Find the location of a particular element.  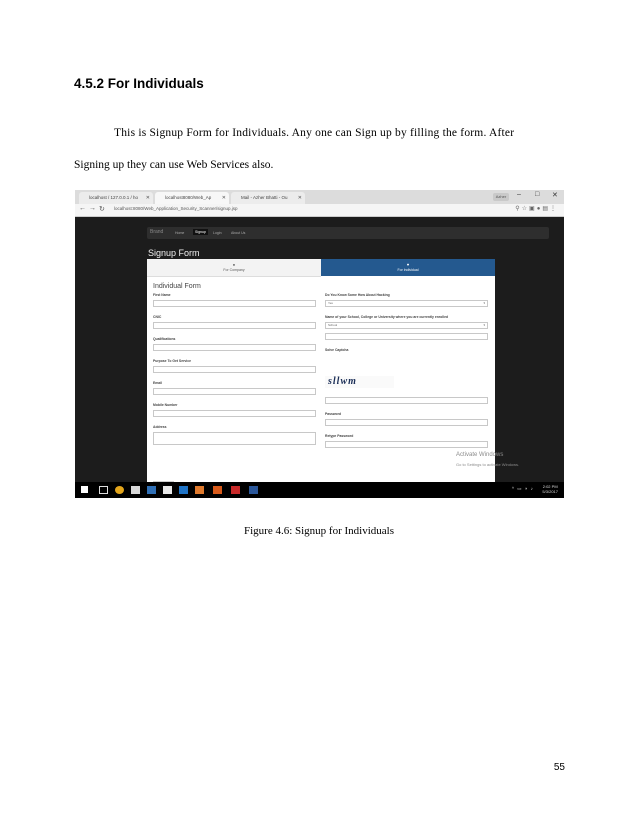

activation-watermark-title: Activate Windows is located at coordinates (480, 455).